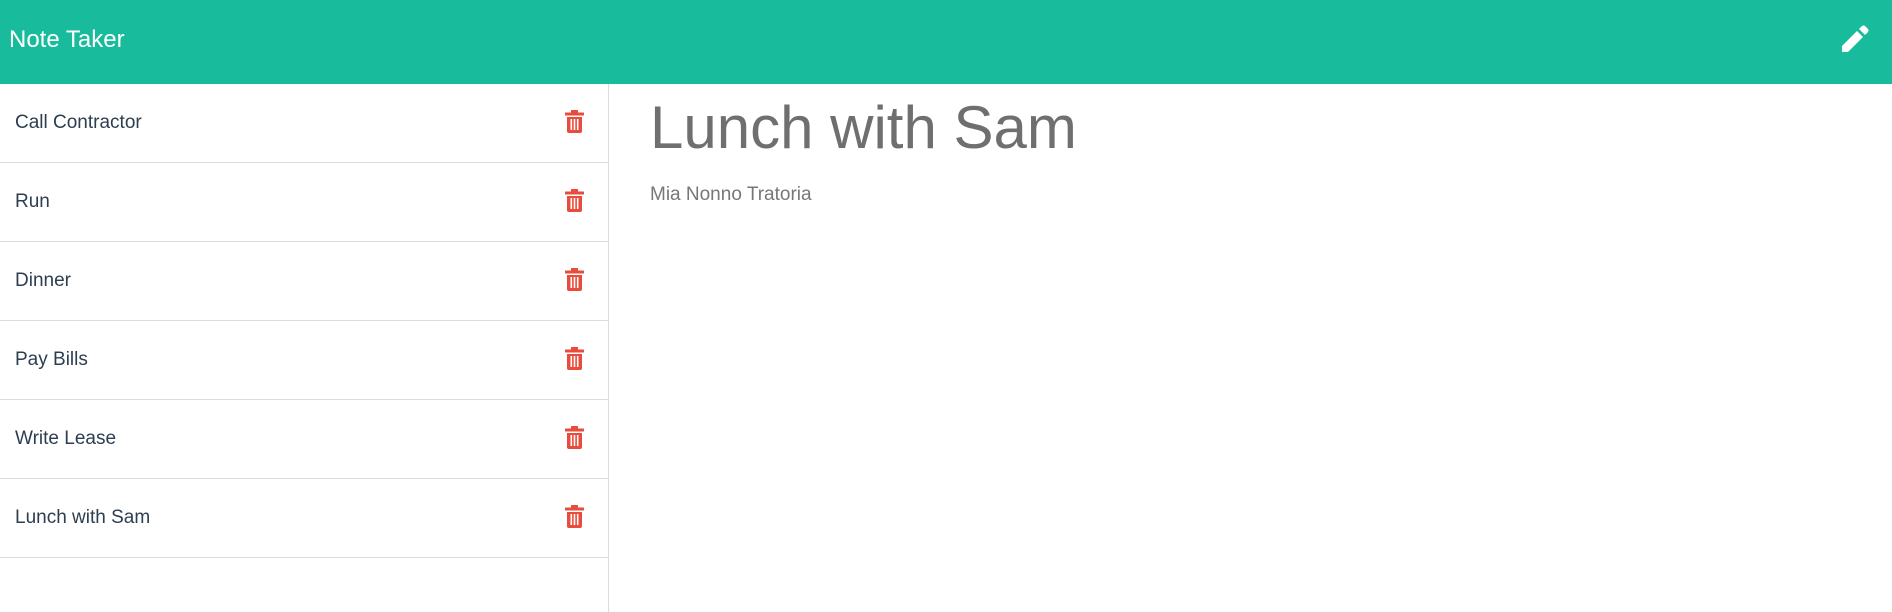 This screenshot has height=612, width=1892. What do you see at coordinates (78, 122) in the screenshot?
I see `note-list-item-title: Call Contractor` at bounding box center [78, 122].